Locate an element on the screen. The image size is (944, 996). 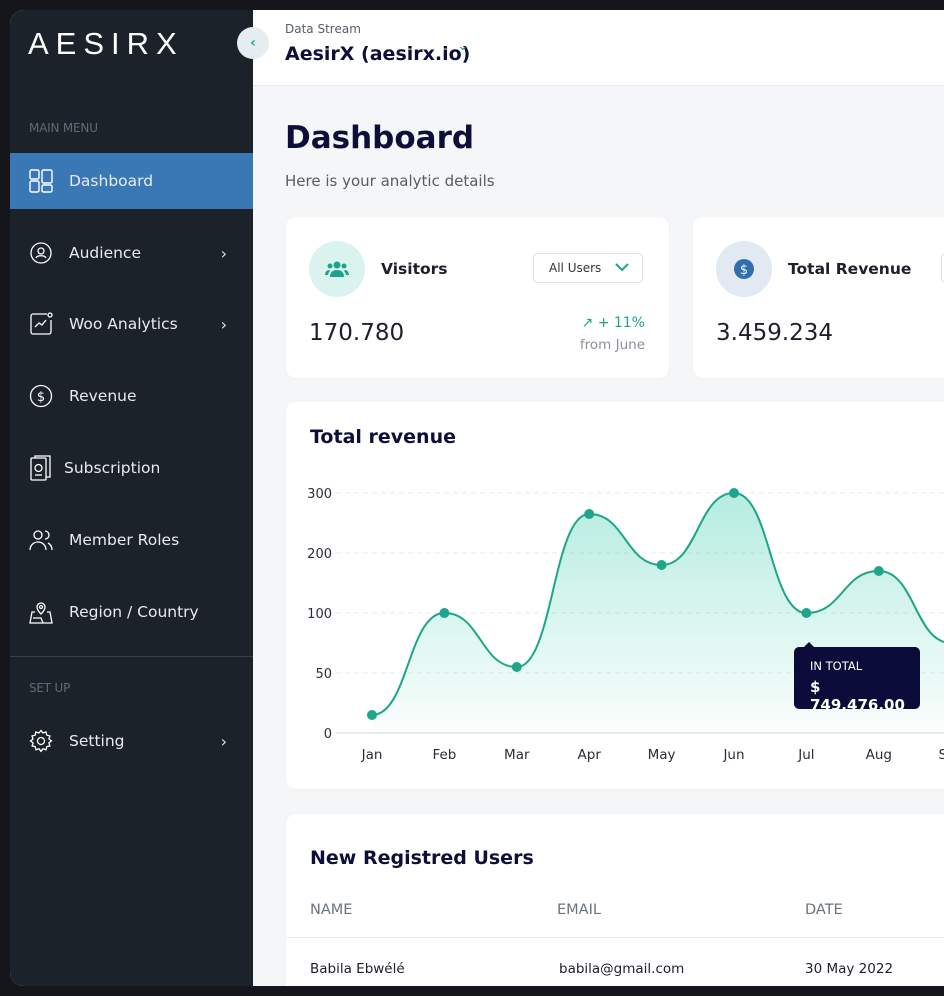
x-tick-label: Mar is located at coordinates (517, 755).